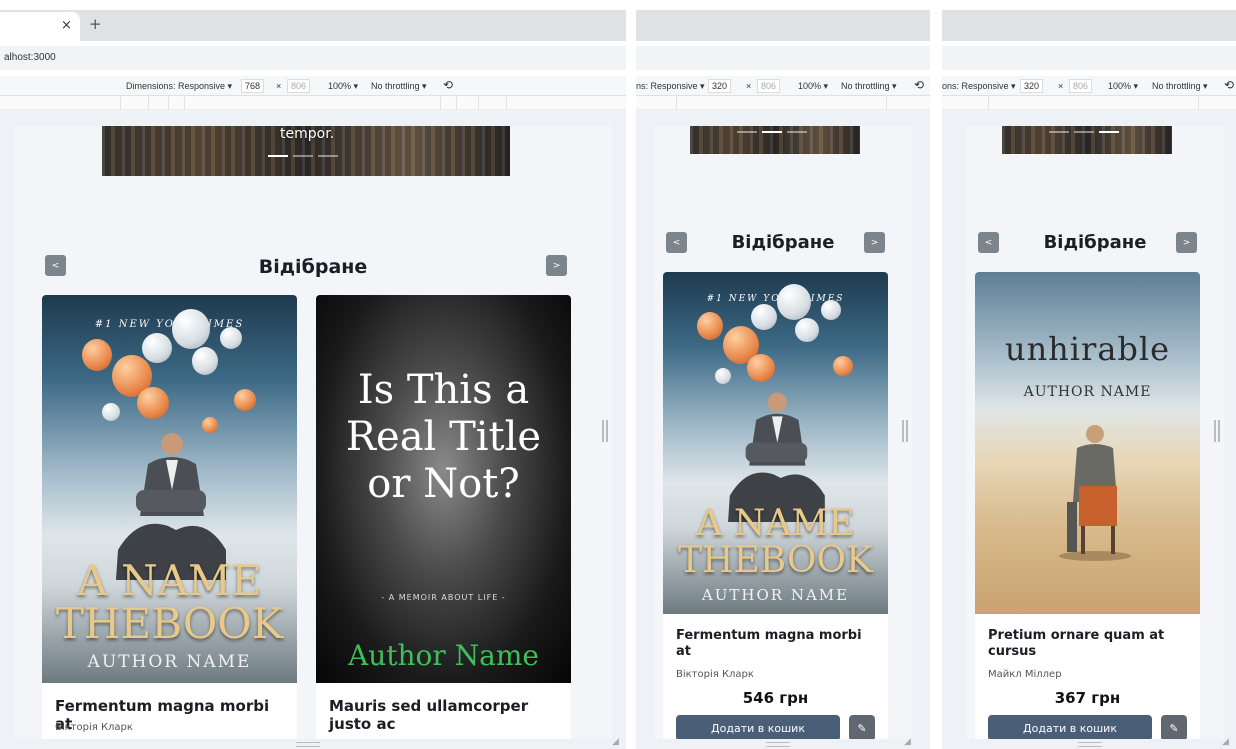 The image size is (1236, 749). What do you see at coordinates (1087, 698) in the screenshot?
I see `book-price: 367 грн` at bounding box center [1087, 698].